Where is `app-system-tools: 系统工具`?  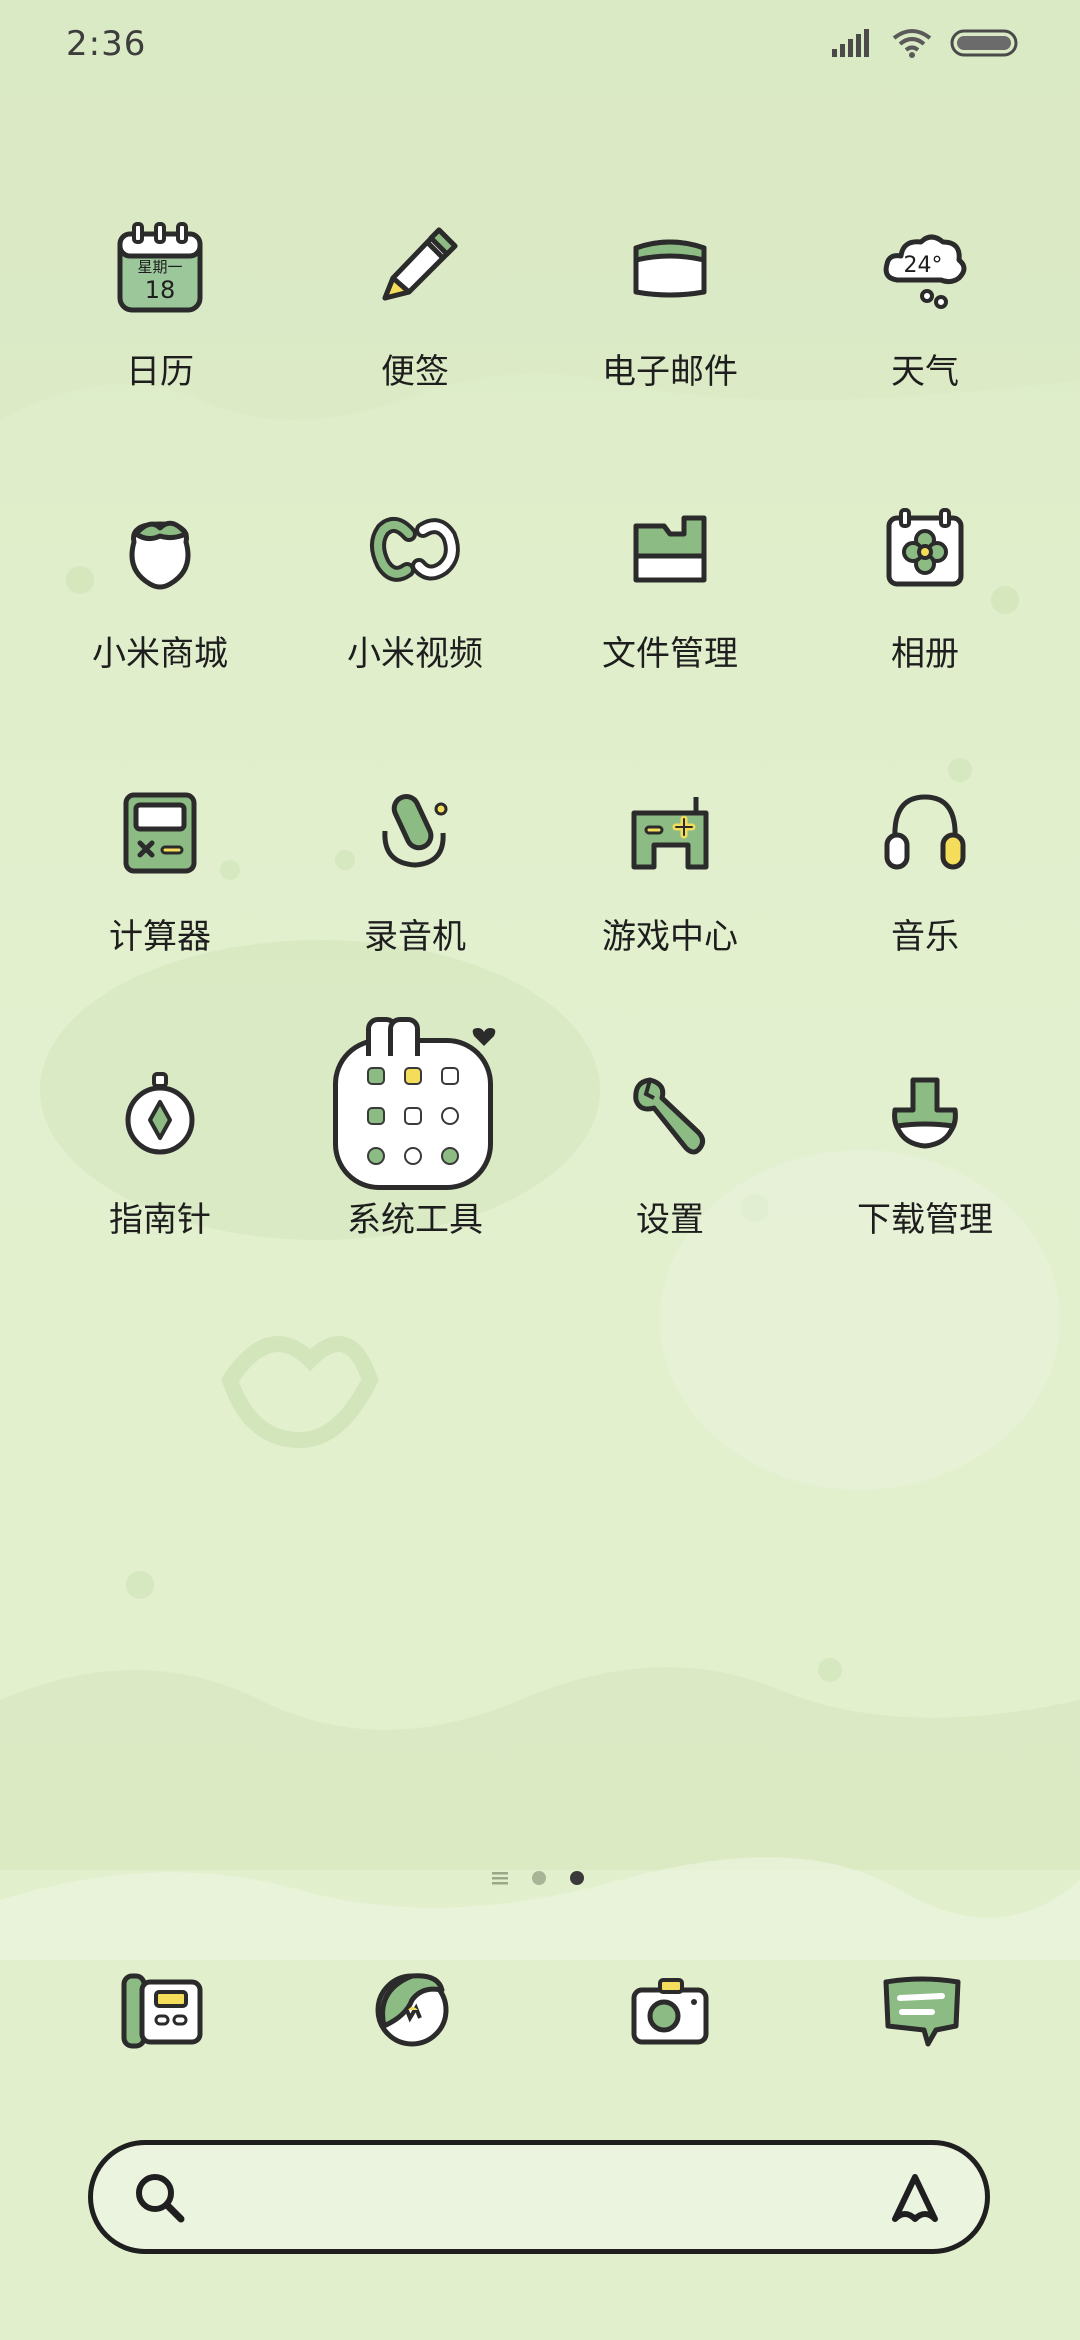 app-system-tools: 系统工具 is located at coordinates (415, 1141).